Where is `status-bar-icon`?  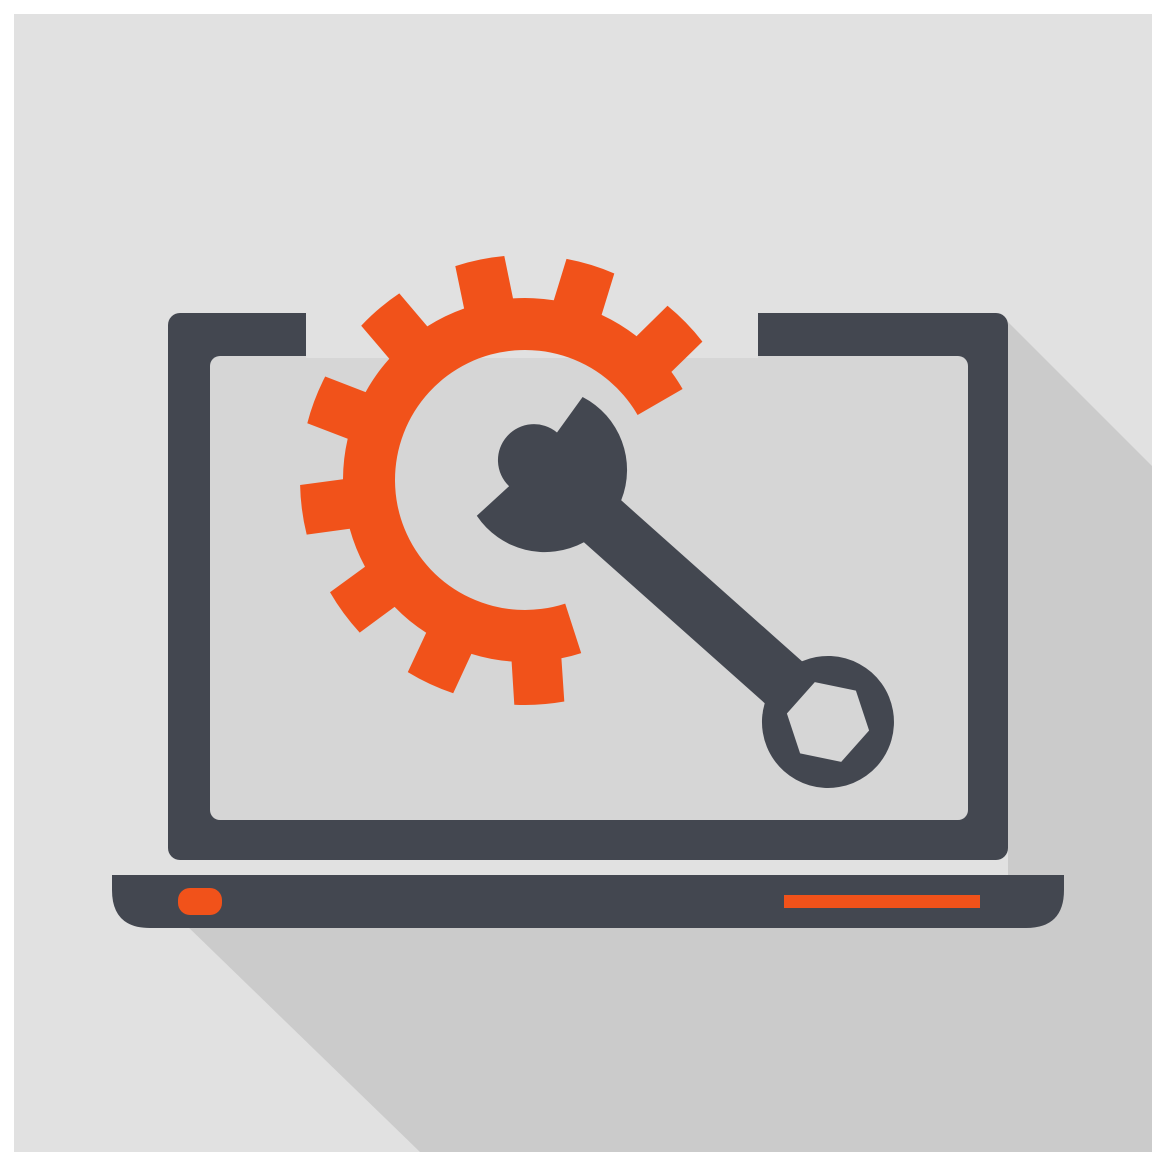
status-bar-icon is located at coordinates (882, 901).